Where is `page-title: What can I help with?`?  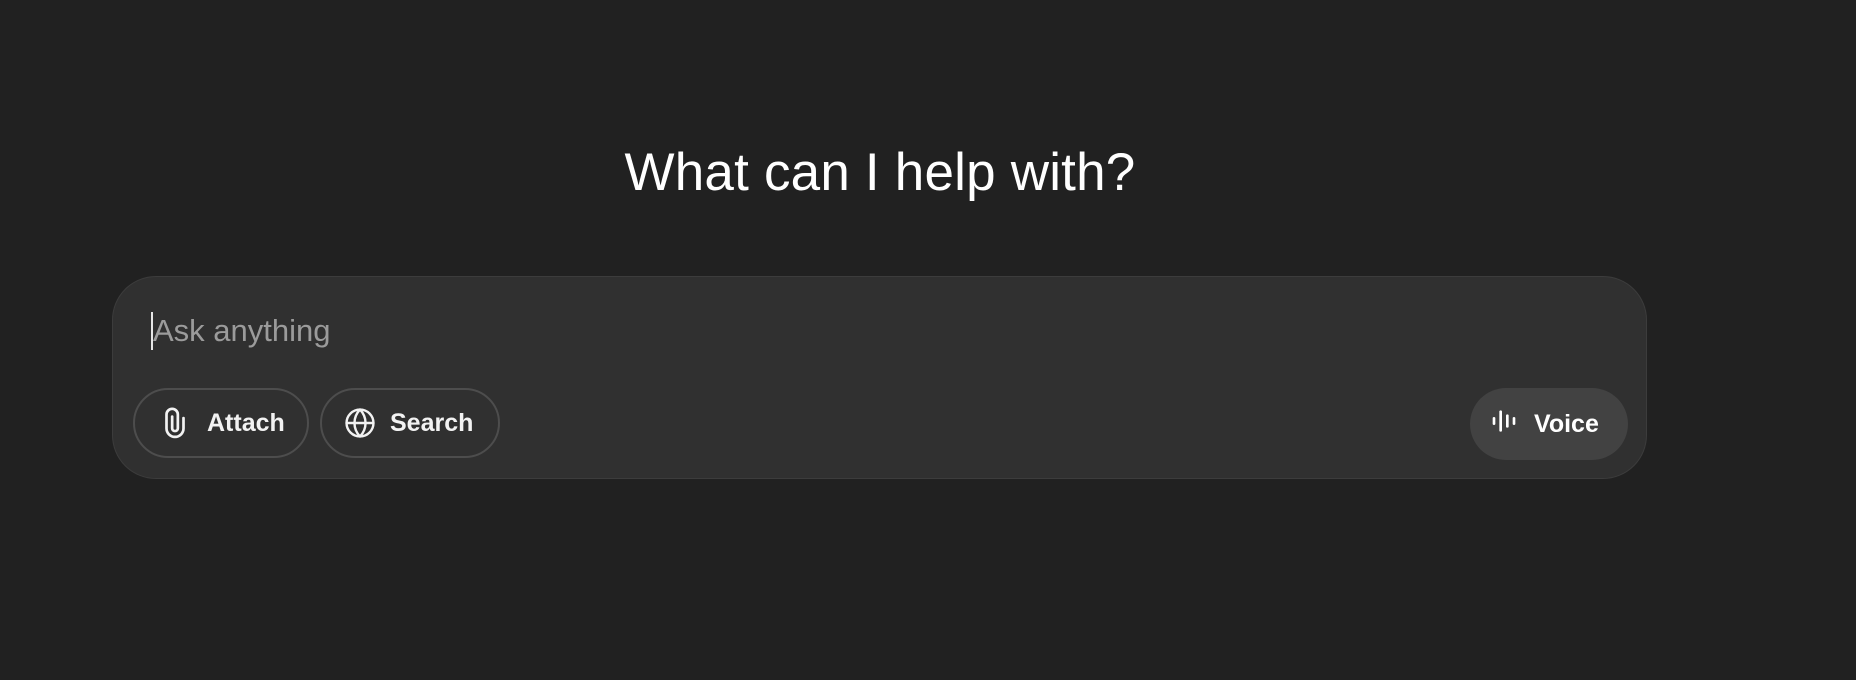 page-title: What can I help with? is located at coordinates (880, 172).